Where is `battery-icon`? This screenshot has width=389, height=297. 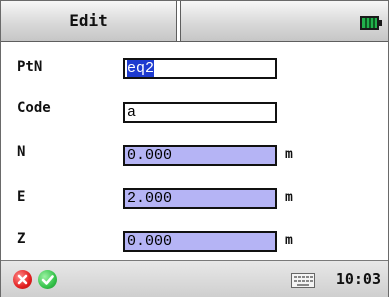
battery-icon is located at coordinates (371, 23).